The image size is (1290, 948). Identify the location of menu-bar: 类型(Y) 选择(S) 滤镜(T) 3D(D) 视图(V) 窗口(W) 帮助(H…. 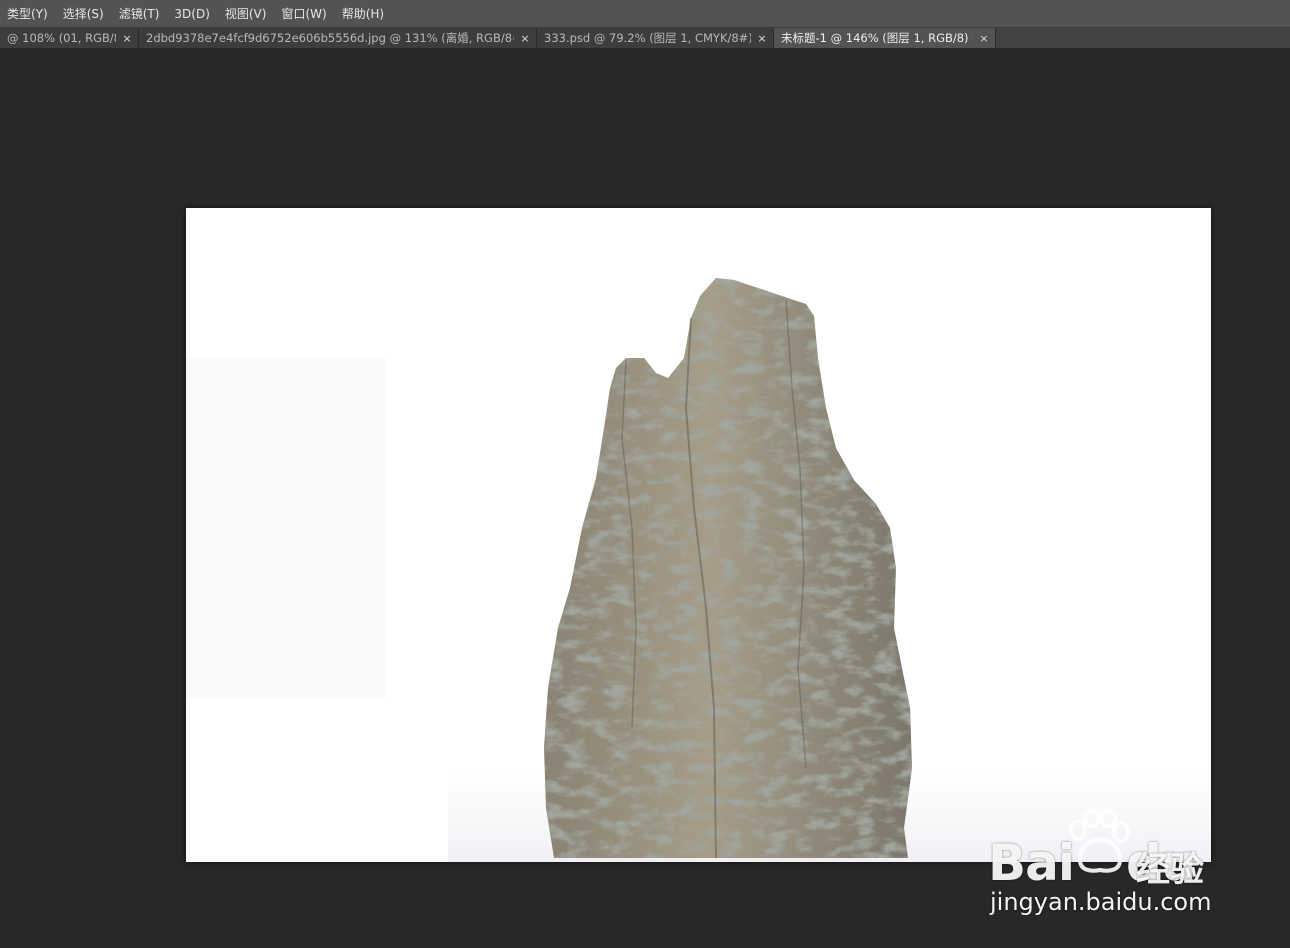
(645, 14).